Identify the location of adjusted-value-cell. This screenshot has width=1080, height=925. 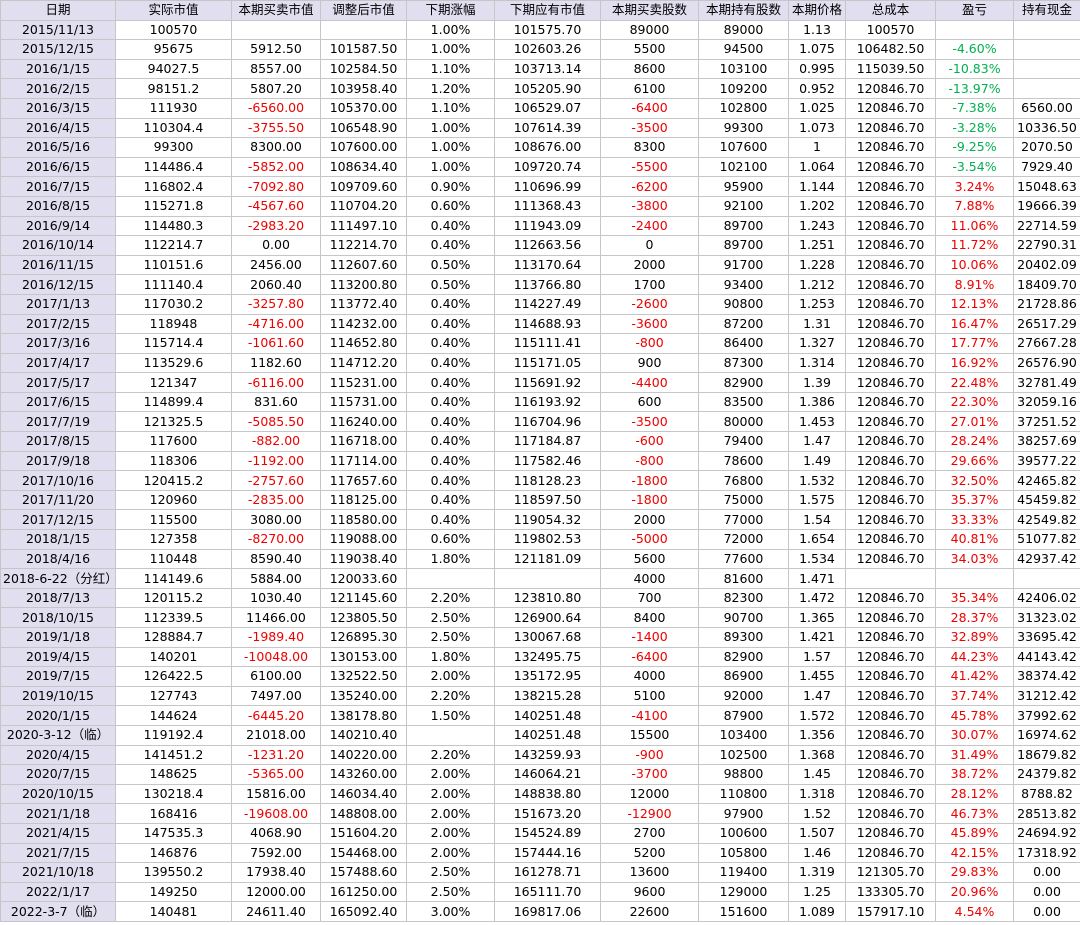
(363, 30).